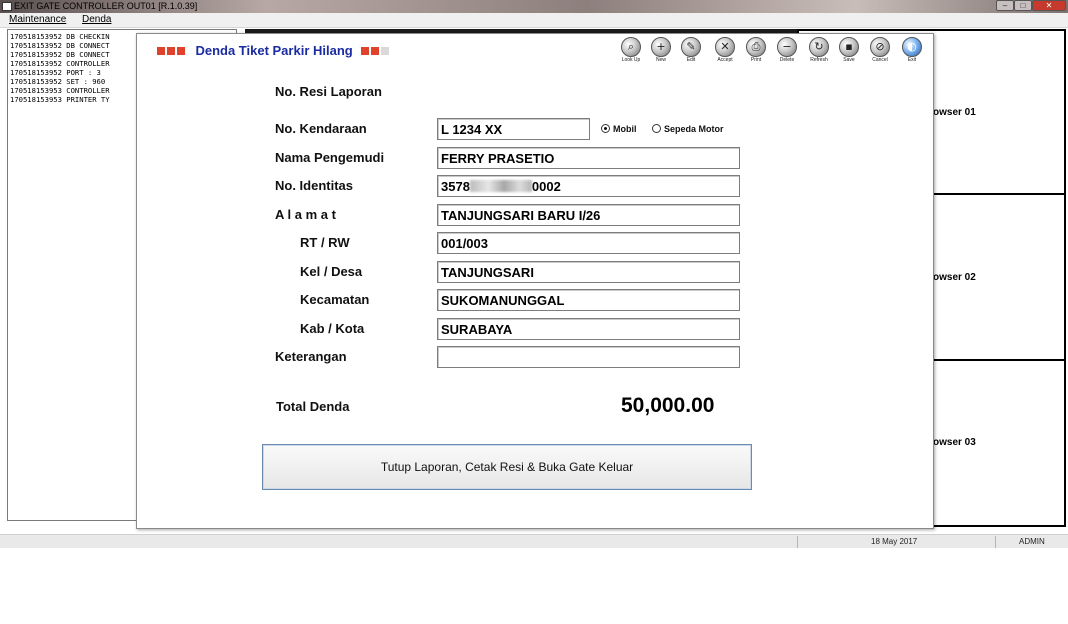  What do you see at coordinates (330, 157) in the screenshot?
I see `pengemudi-label: Nama Pengemudi` at bounding box center [330, 157].